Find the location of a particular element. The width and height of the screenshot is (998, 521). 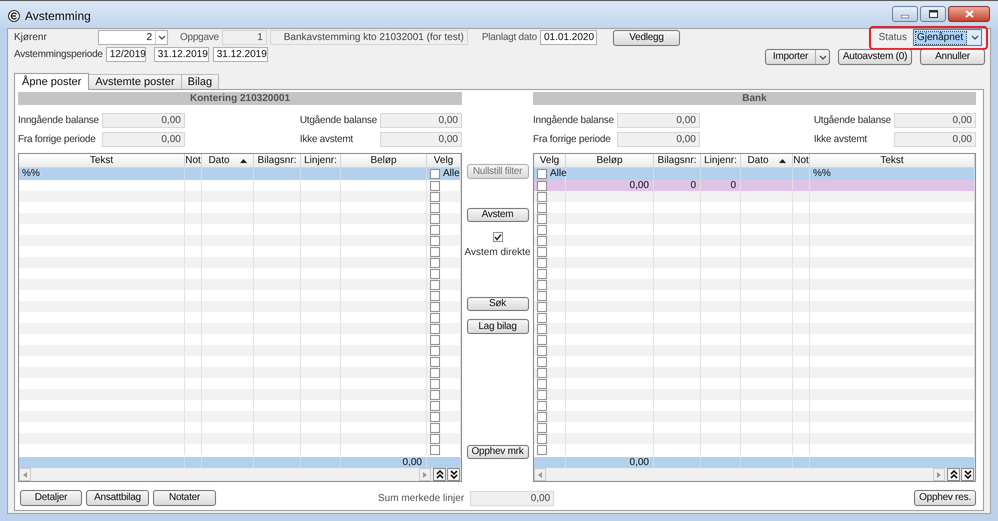

status-dropdown: Gjenåpnet is located at coordinates (947, 37).